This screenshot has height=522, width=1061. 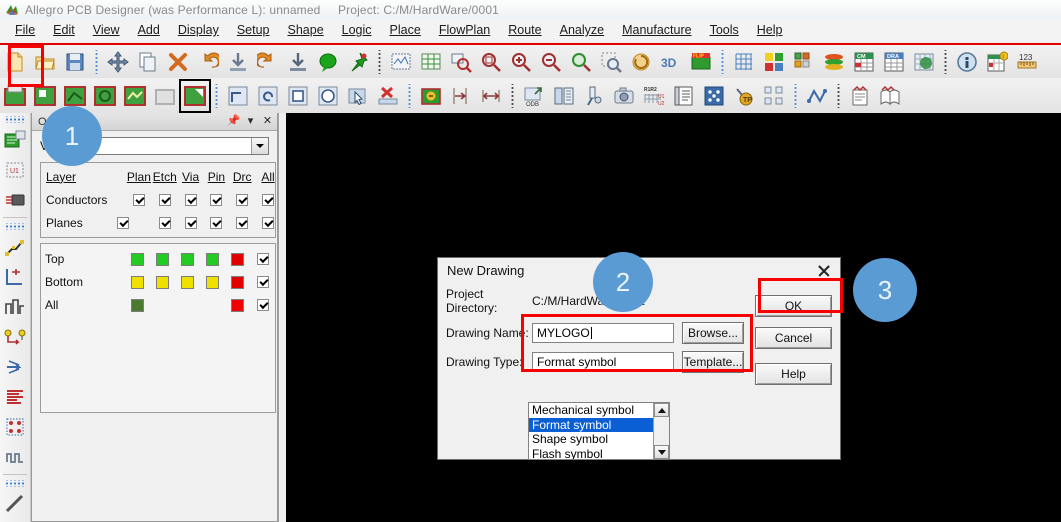 What do you see at coordinates (924, 62) in the screenshot?
I see `globe-grid-icon` at bounding box center [924, 62].